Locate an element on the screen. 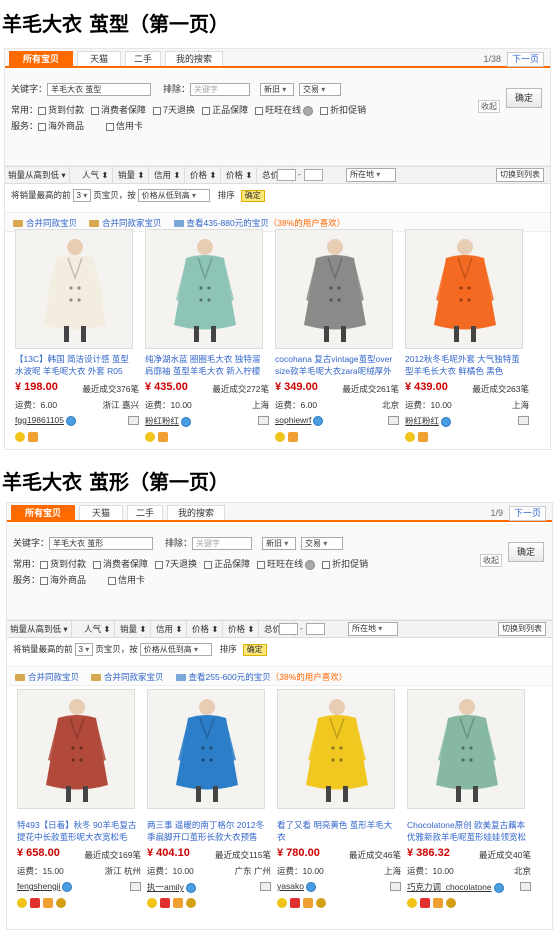  filter-option: 货到付款 is located at coordinates (63, 564).